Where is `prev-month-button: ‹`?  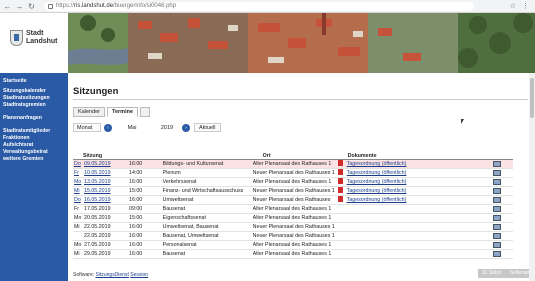
prev-month-button: ‹ is located at coordinates (108, 127).